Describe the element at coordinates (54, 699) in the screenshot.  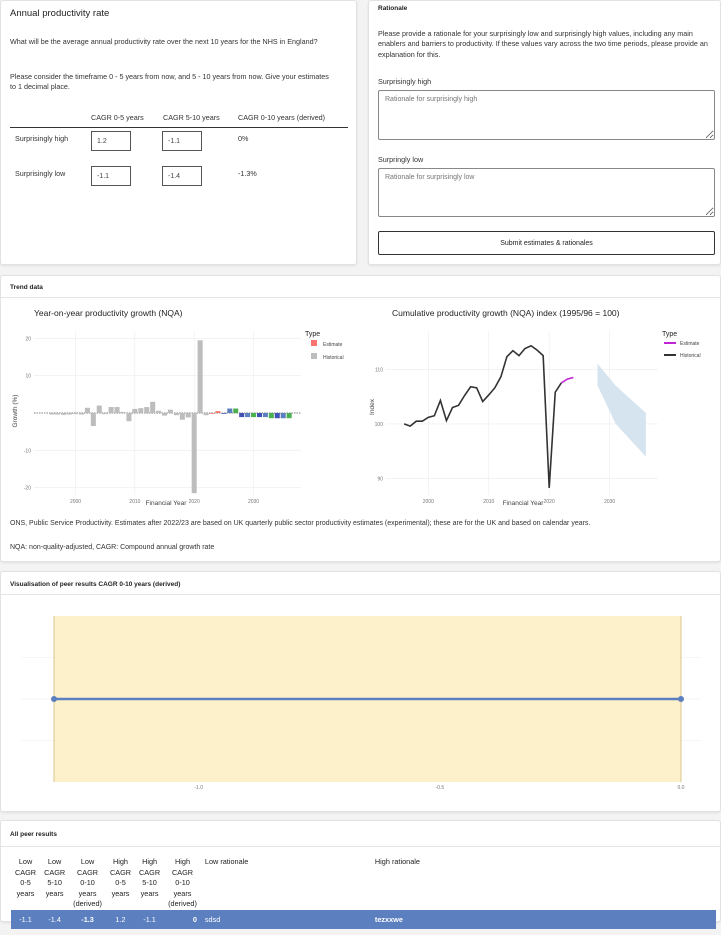
I see `peer-range-point` at that location.